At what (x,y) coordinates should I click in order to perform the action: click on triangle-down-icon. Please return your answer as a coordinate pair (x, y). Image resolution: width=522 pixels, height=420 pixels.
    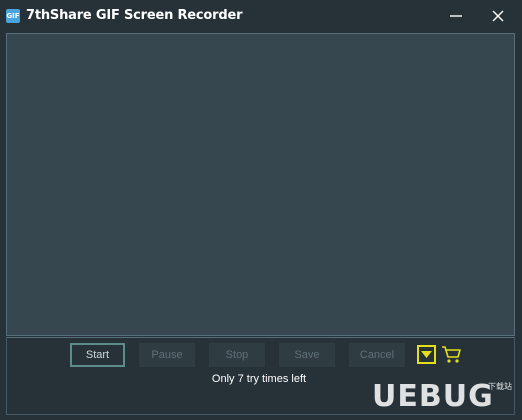
    Looking at the image, I should click on (426, 354).